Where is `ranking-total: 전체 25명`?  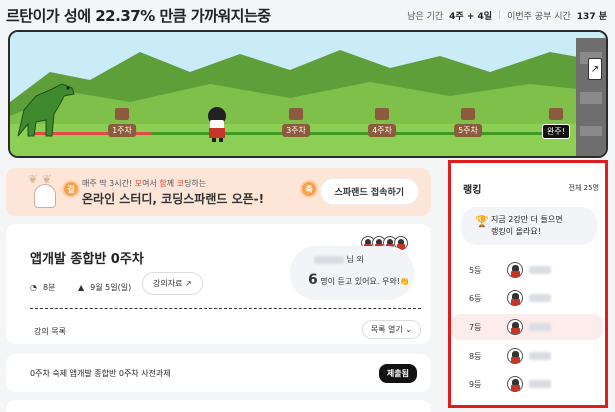
ranking-total: 전체 25명 is located at coordinates (583, 188).